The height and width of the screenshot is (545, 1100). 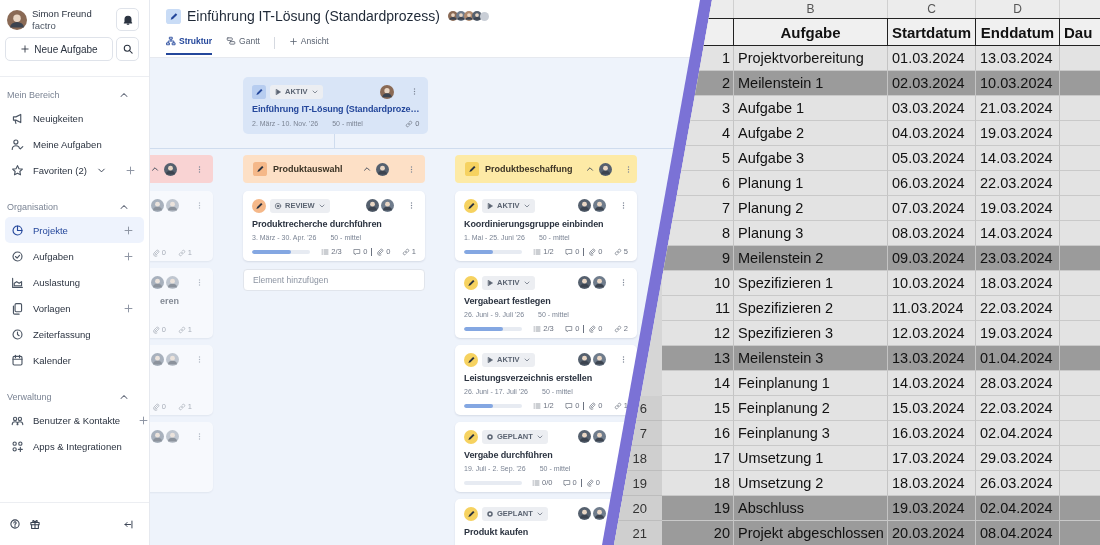 I want to click on sidebar-item: Vorlagen, so click(x=74, y=308).